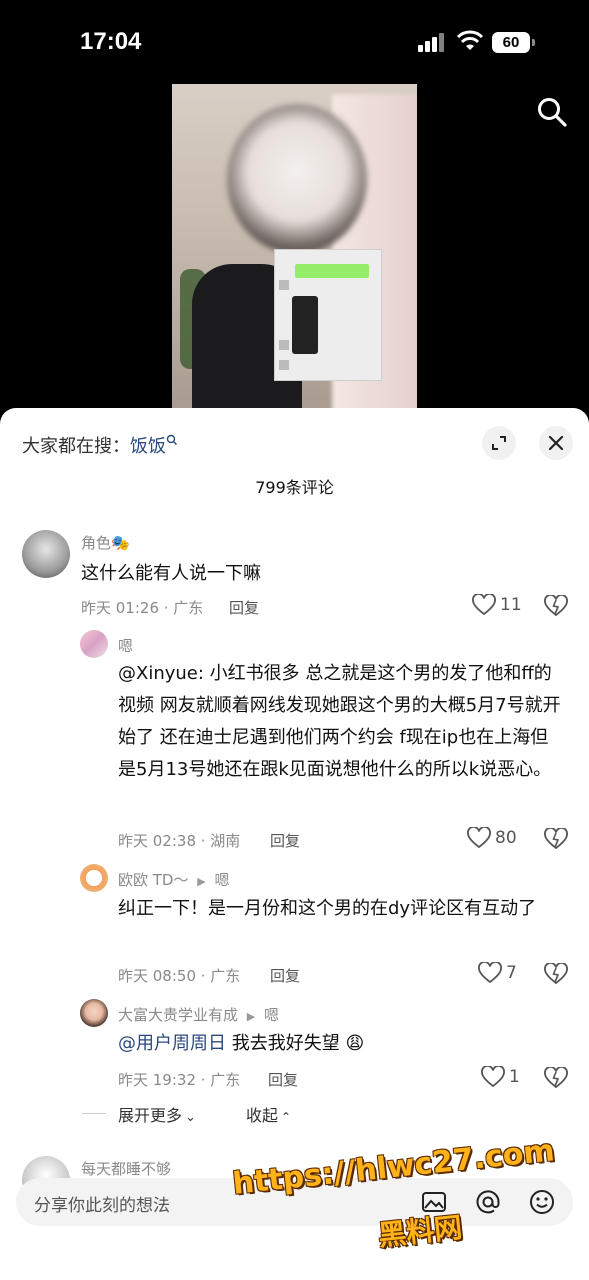 This screenshot has width=589, height=1280. I want to click on like-count: 1, so click(514, 1077).